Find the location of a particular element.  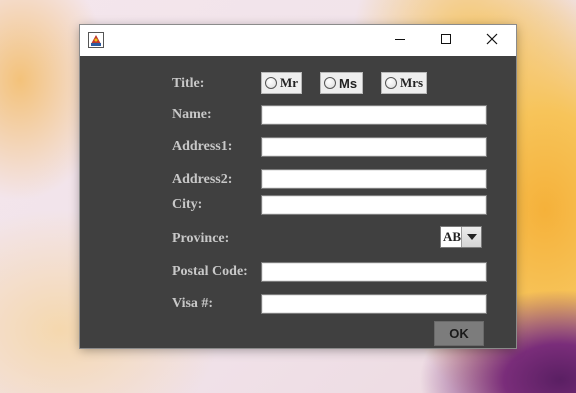

postal-code-label: Postal Code: is located at coordinates (210, 271).